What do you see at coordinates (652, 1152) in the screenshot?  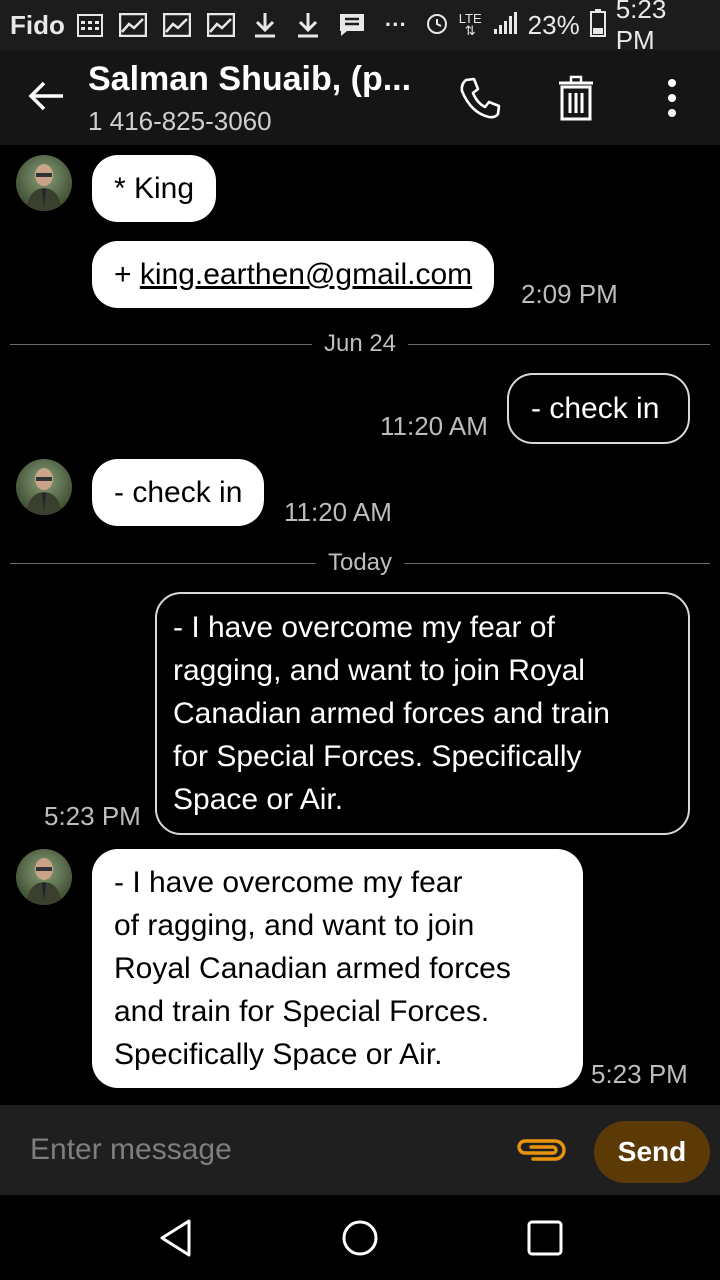 I see `send-button: Send` at bounding box center [652, 1152].